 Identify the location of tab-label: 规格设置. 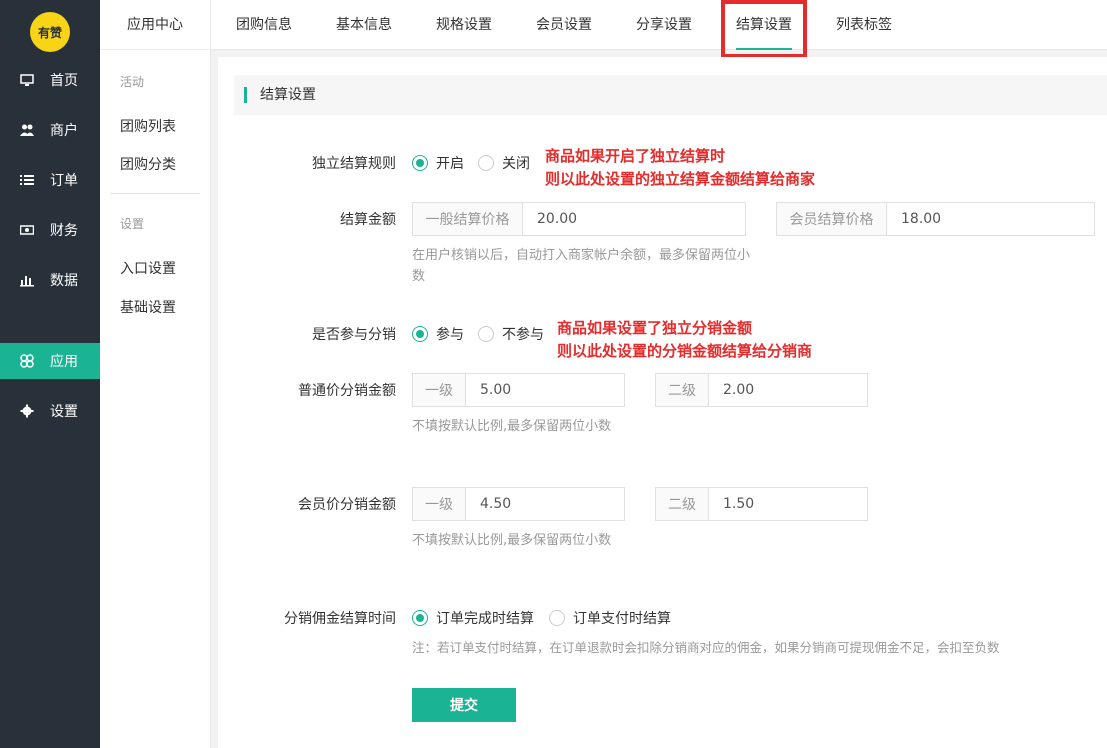
(464, 25).